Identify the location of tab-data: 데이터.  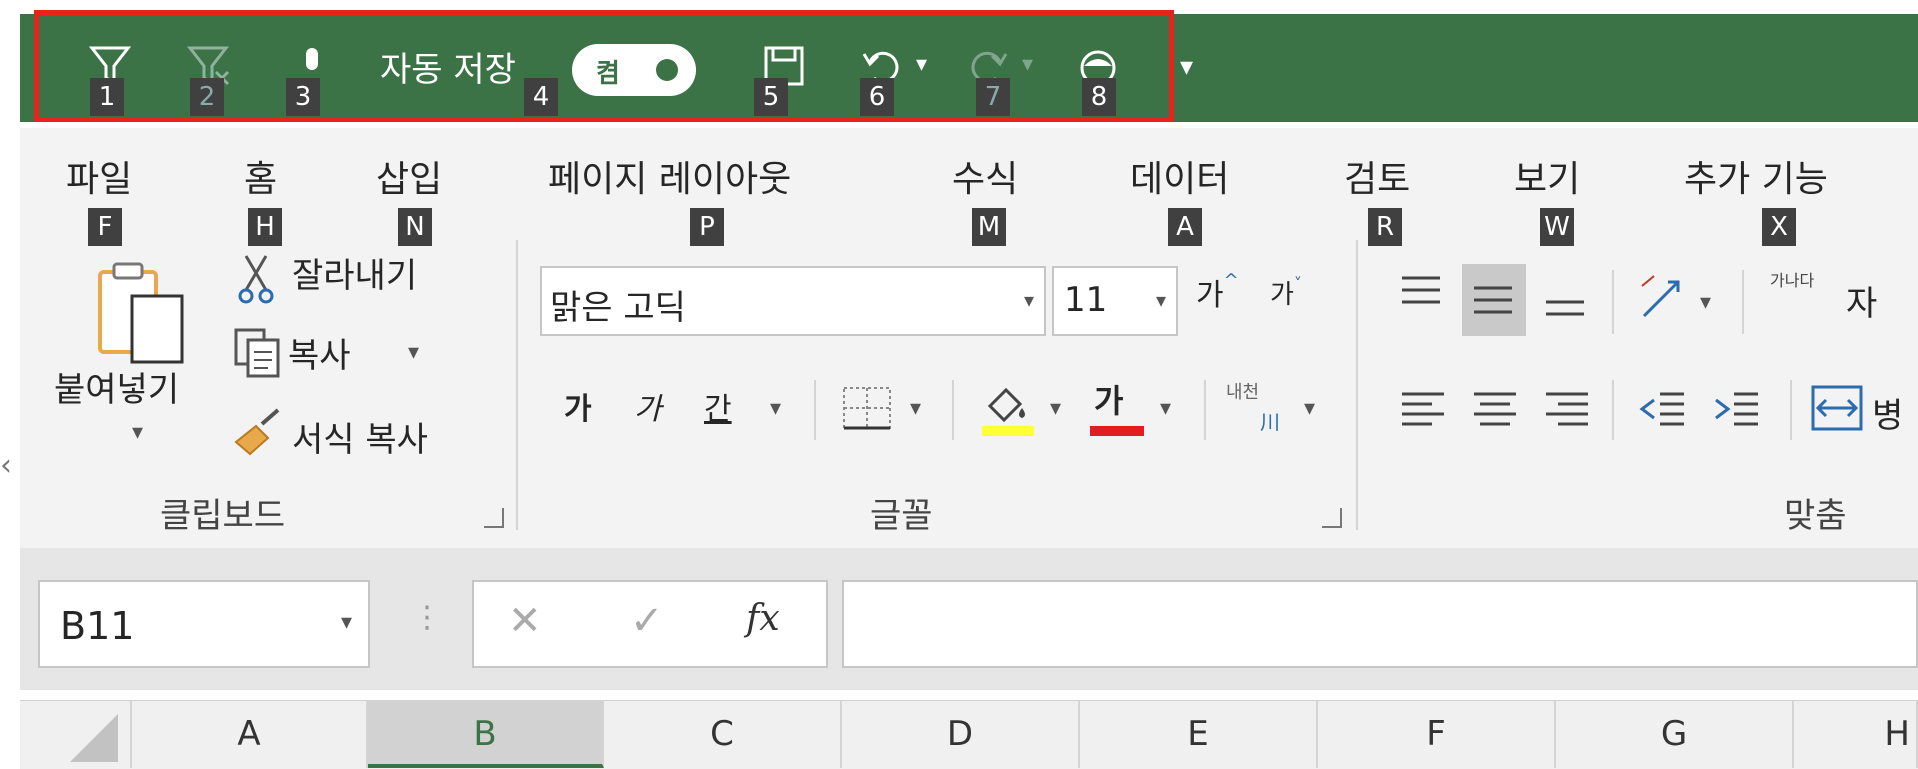
(1179, 176).